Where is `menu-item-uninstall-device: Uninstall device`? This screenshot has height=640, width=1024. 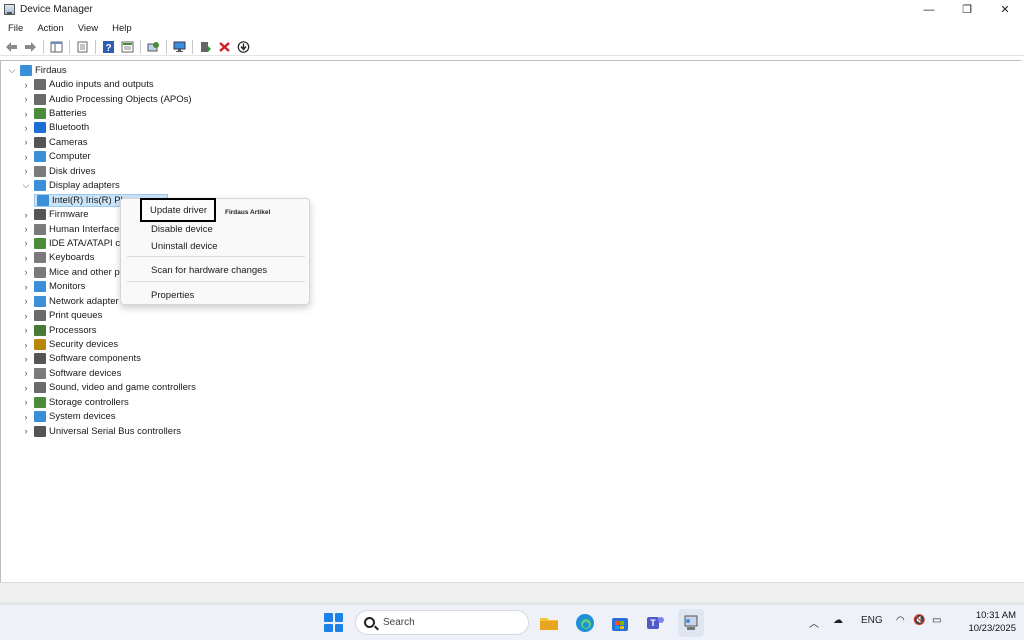
menu-item-uninstall-device: Uninstall device is located at coordinates (184, 246).